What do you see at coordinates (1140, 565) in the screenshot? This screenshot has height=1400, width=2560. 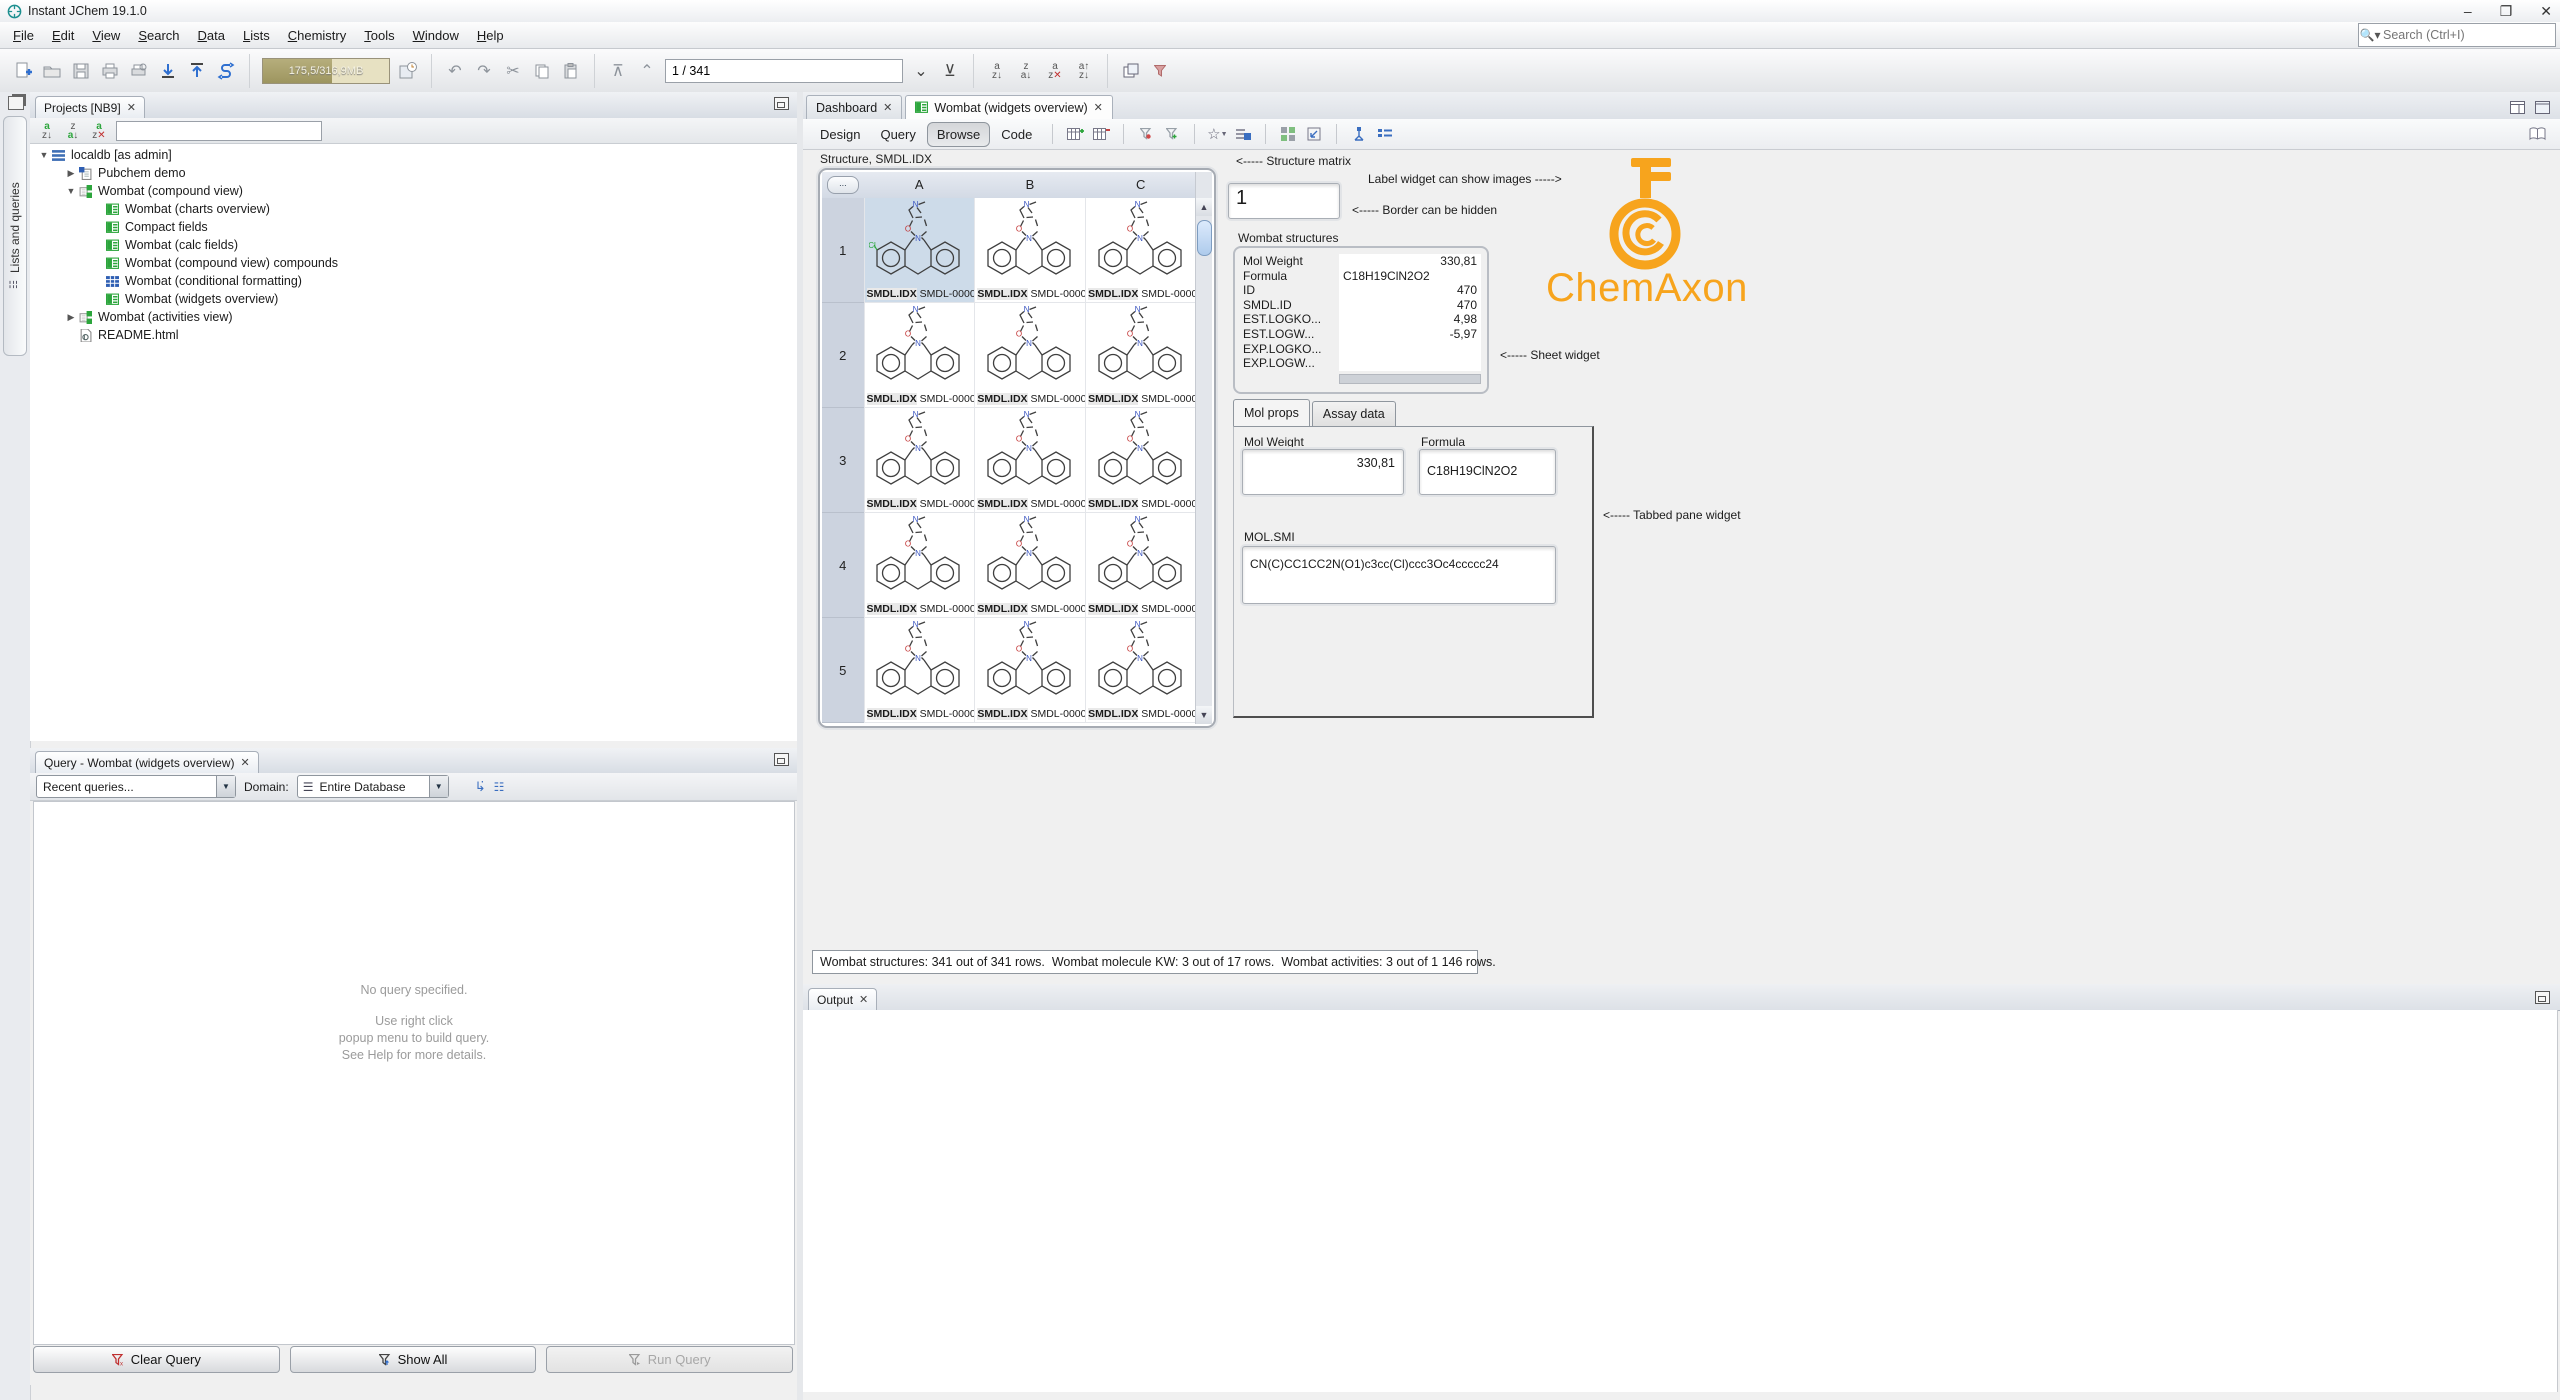 I see `structure-cell-4C: SMDL.IDX SMDL-00000` at bounding box center [1140, 565].